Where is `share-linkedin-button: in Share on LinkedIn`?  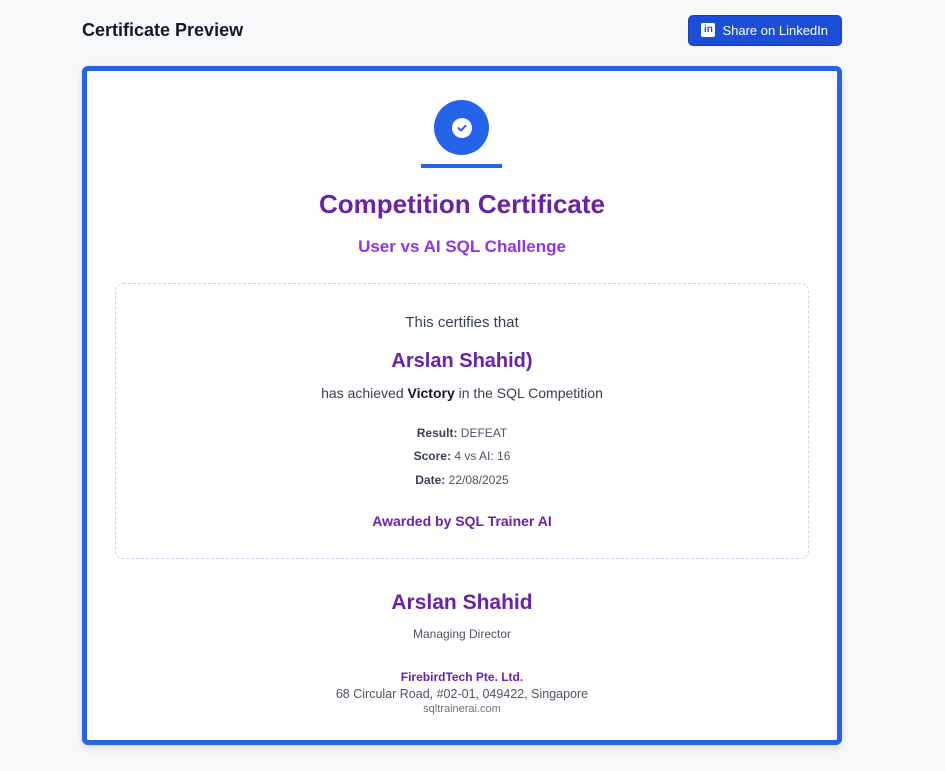
share-linkedin-button: in Share on LinkedIn is located at coordinates (765, 30).